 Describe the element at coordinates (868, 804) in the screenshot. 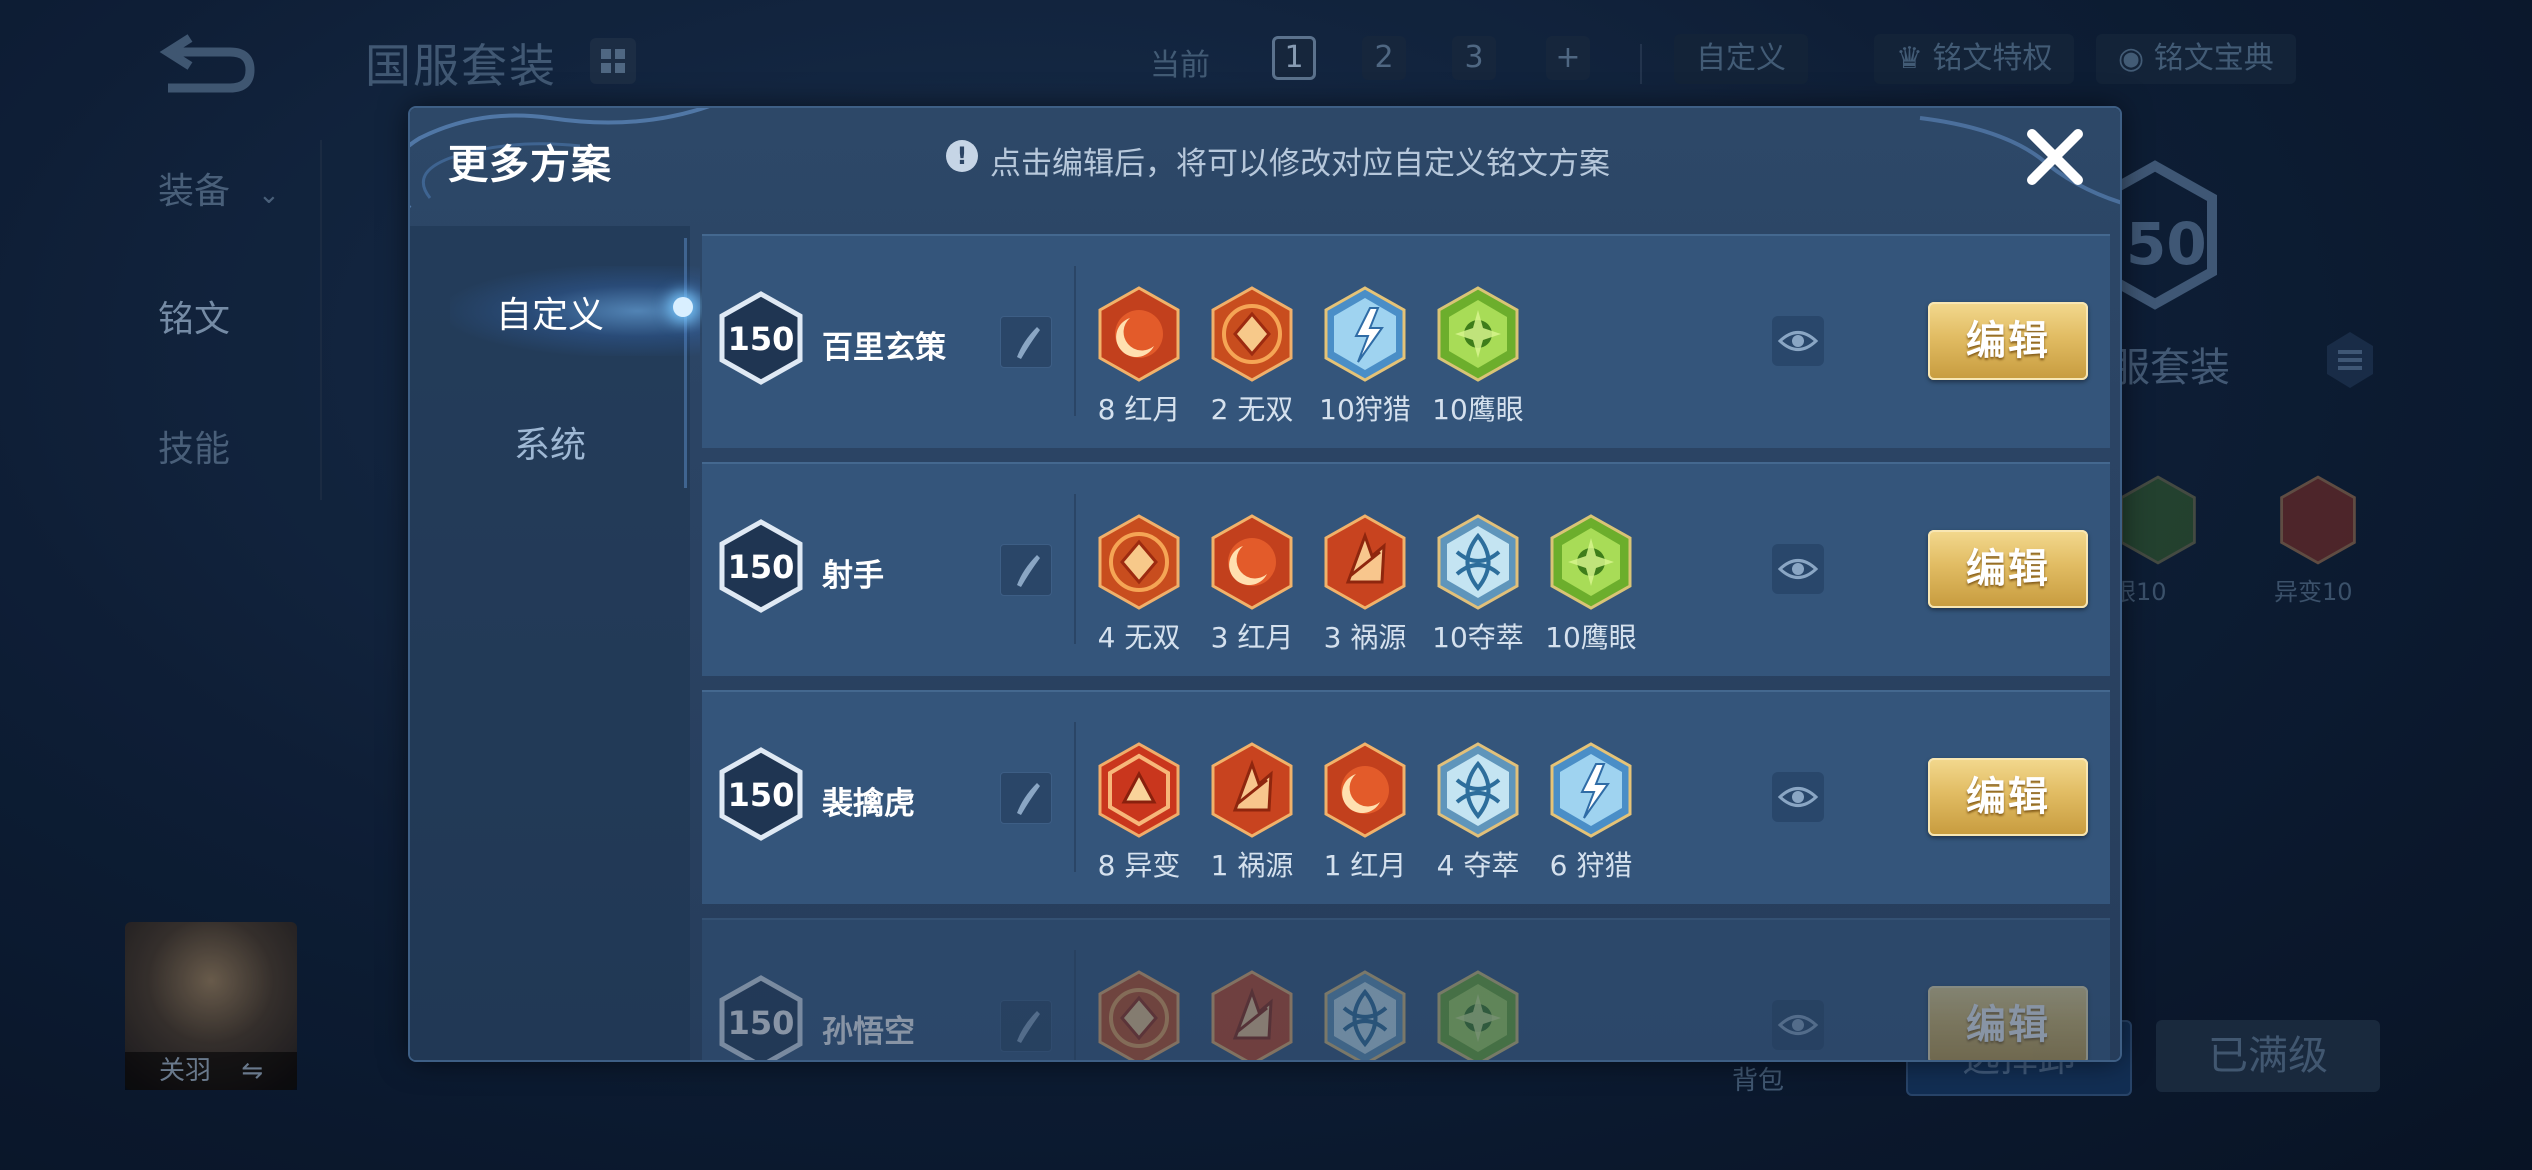

I see `plan-name: 裴擒虎` at that location.